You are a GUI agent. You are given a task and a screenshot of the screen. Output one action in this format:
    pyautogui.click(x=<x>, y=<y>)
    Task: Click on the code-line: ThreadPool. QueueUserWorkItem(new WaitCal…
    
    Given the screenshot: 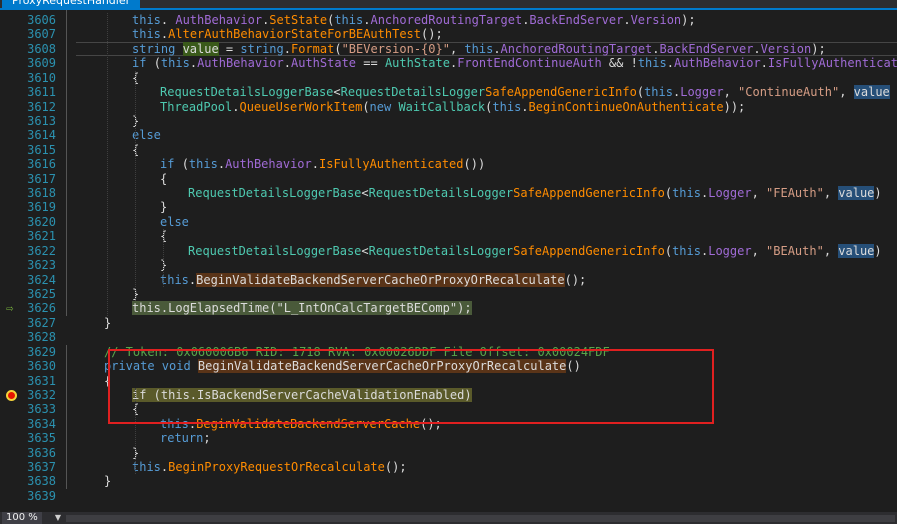 What is the action you would take?
    pyautogui.click(x=452, y=107)
    